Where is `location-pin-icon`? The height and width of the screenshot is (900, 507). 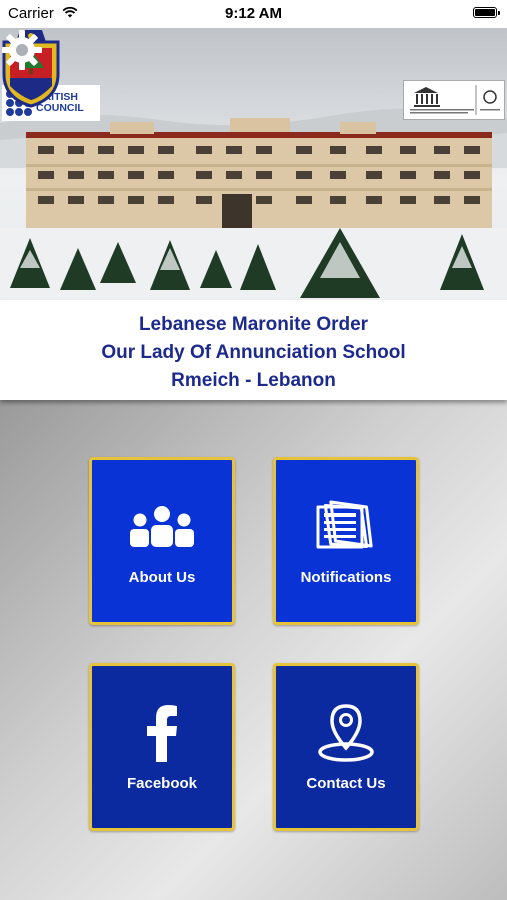
location-pin-icon is located at coordinates (346, 733).